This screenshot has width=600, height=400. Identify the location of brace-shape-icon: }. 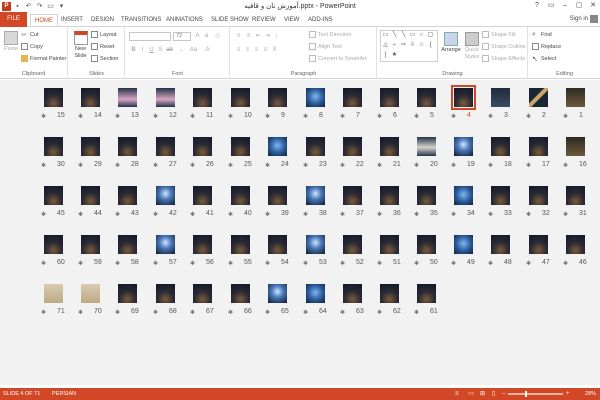
(385, 55).